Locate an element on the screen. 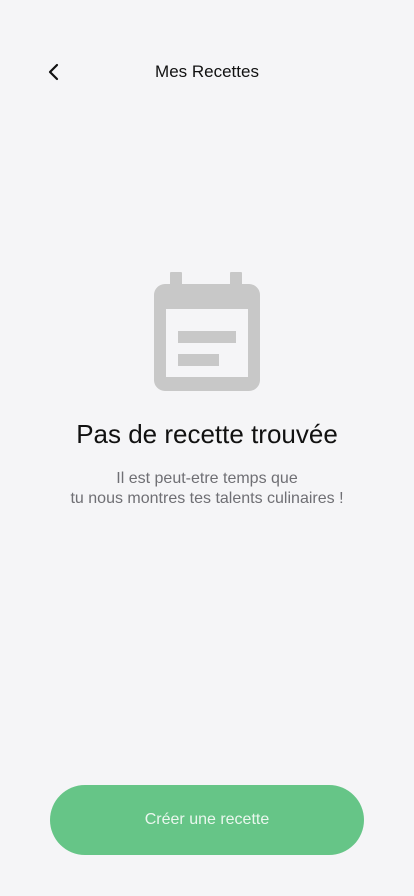  calendar-list-icon is located at coordinates (207, 331).